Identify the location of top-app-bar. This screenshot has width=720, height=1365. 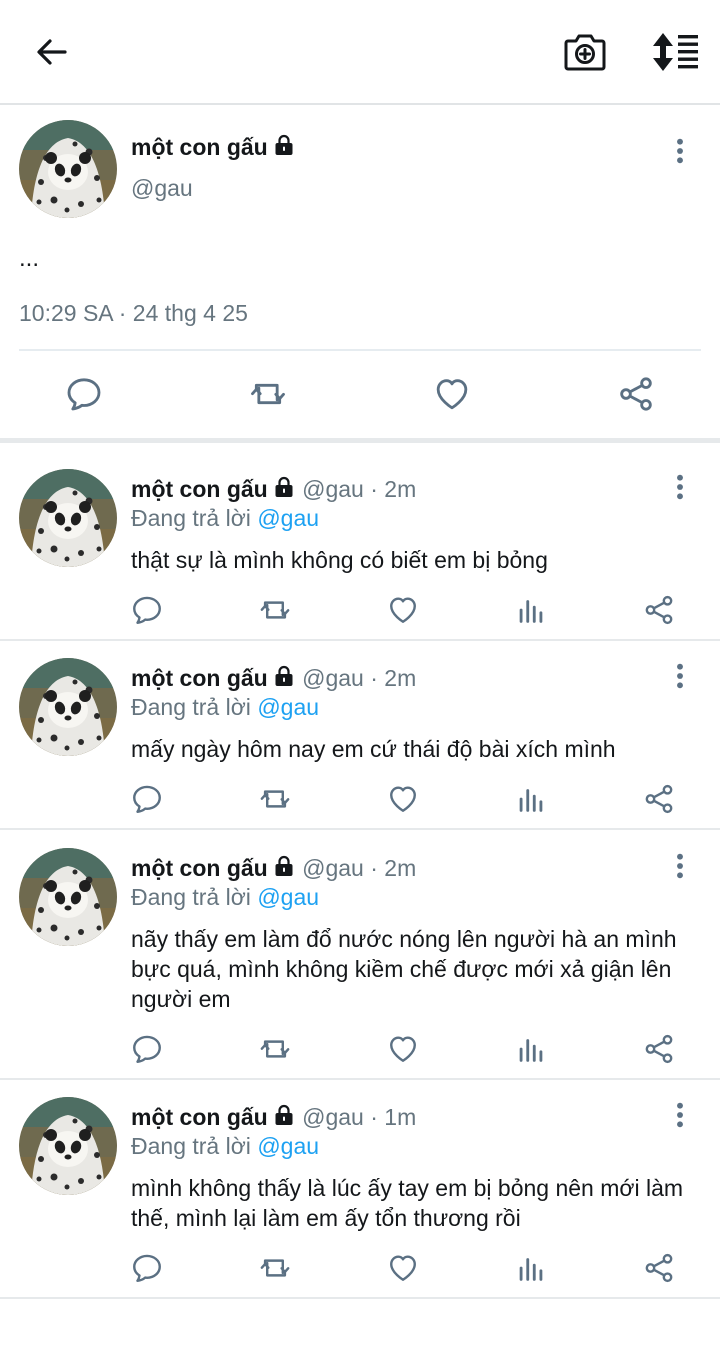
(360, 52).